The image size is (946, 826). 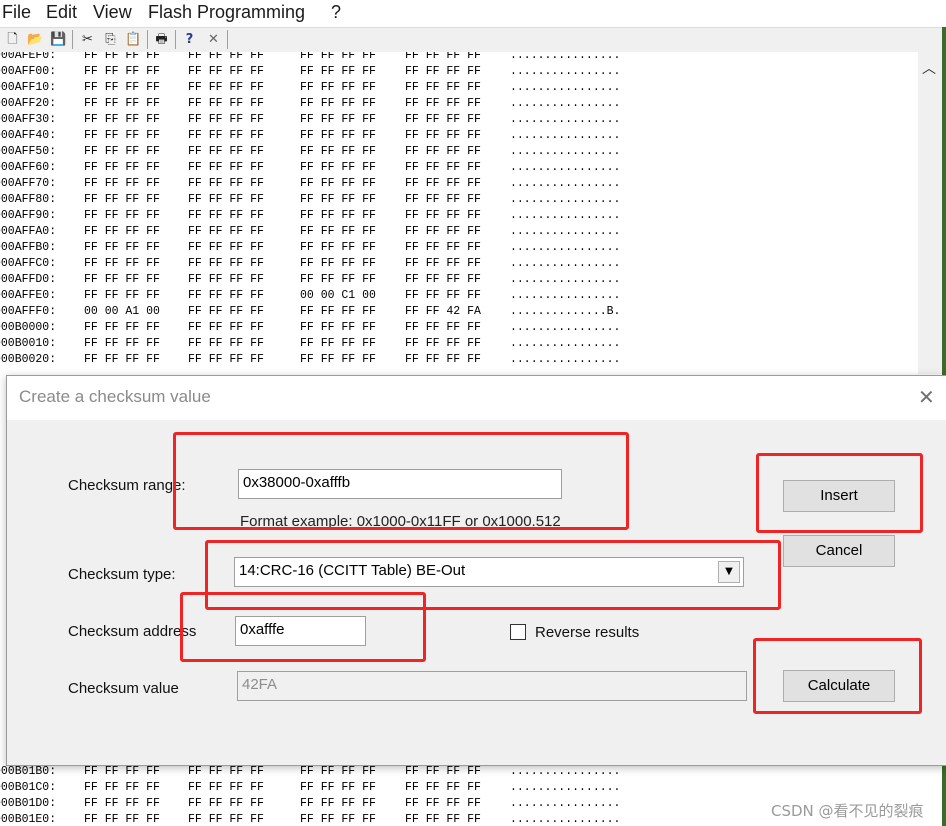 I want to click on hex-address: 000AFF50:, so click(x=28, y=151).